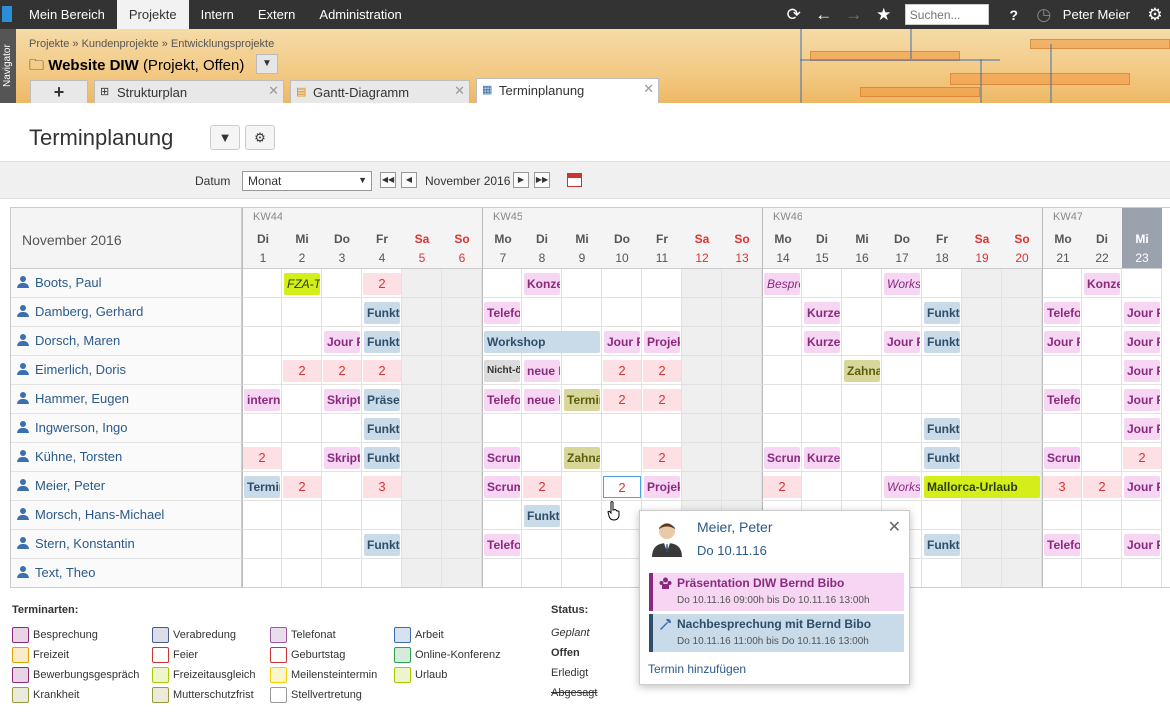 The width and height of the screenshot is (1170, 715). What do you see at coordinates (126, 399) in the screenshot?
I see `person-row-name: Hammer, Eugen` at bounding box center [126, 399].